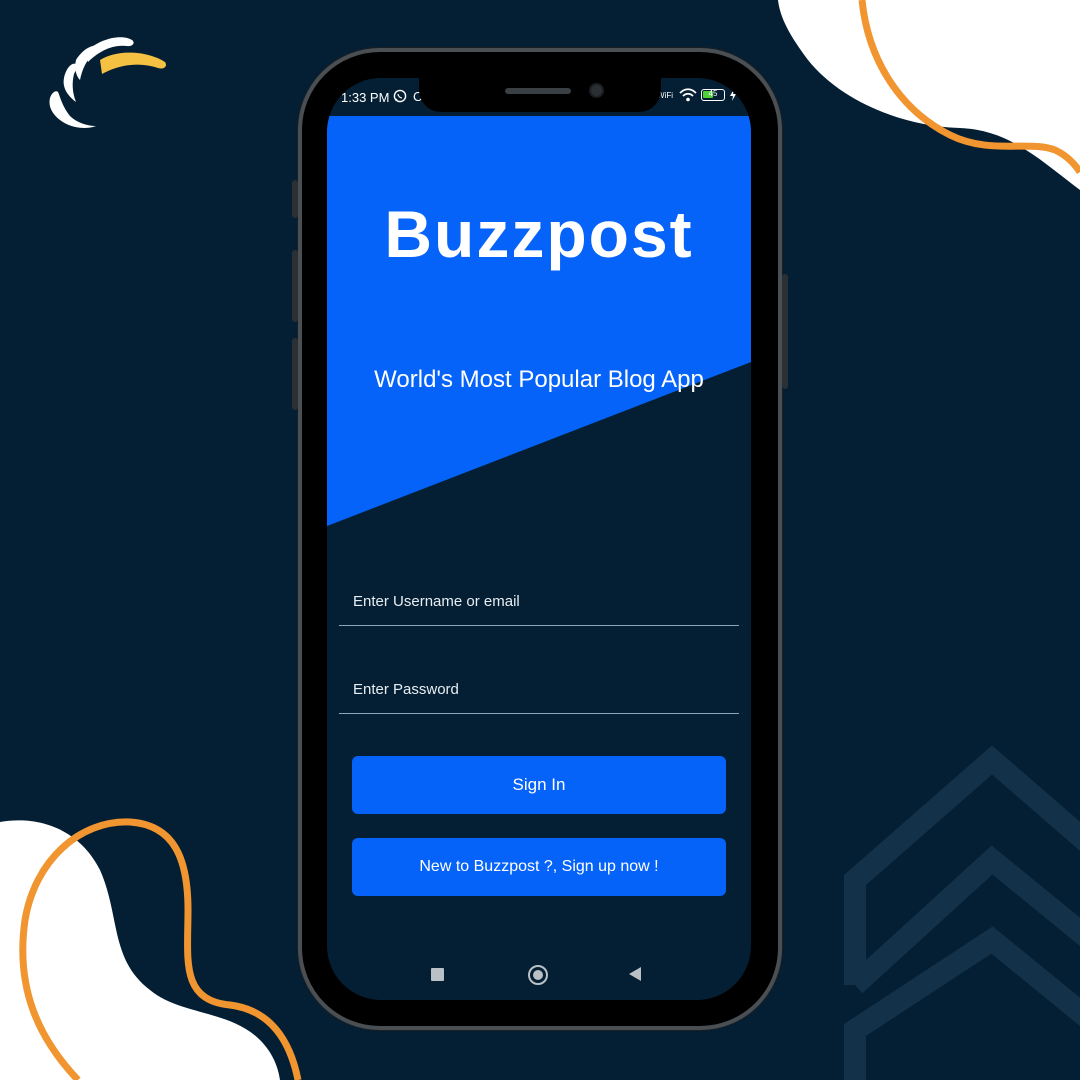 Image resolution: width=1080 pixels, height=1080 pixels. Describe the element at coordinates (596, 90) in the screenshot. I see `front-camera` at that location.